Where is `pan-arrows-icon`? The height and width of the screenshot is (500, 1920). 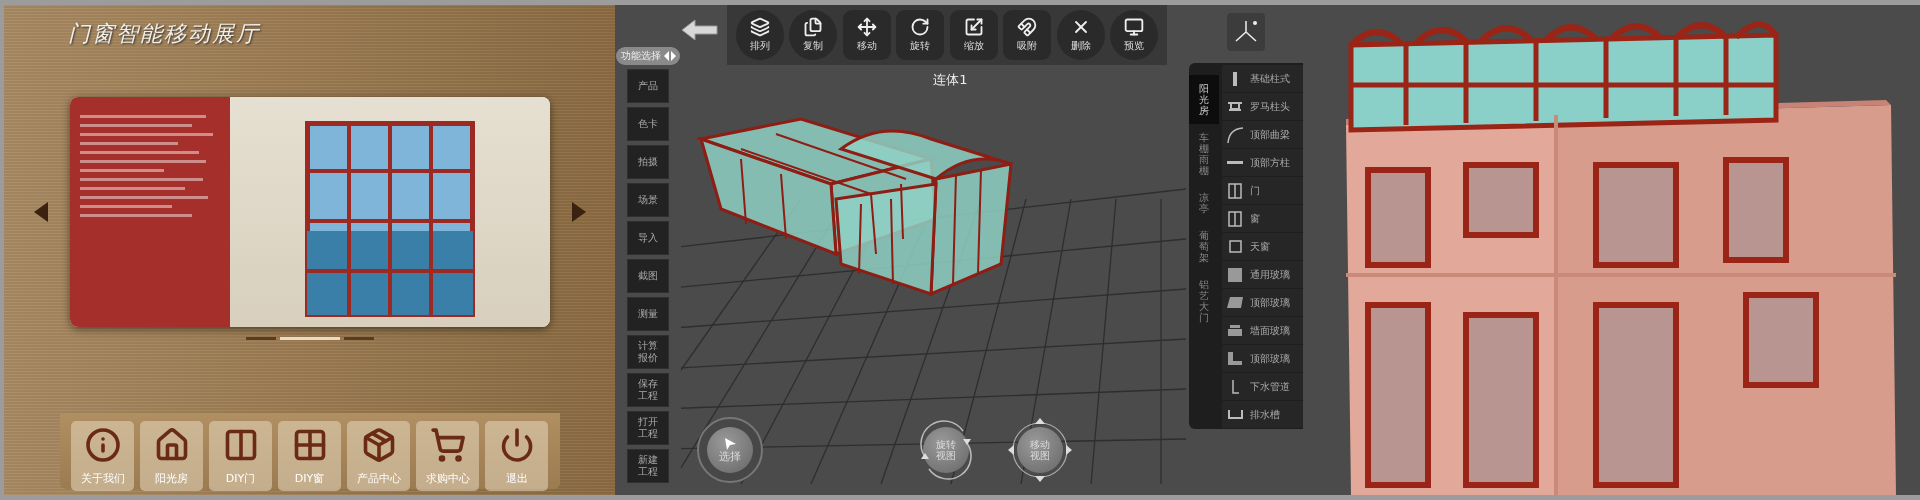 pan-arrows-icon is located at coordinates (1040, 450).